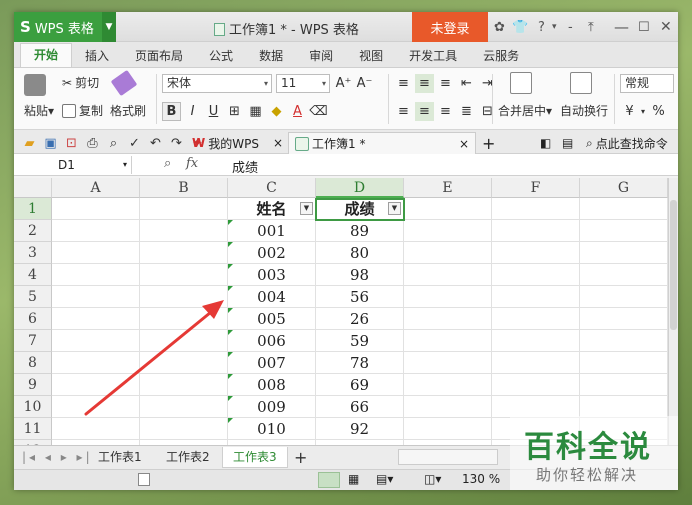 This screenshot has width=692, height=505. I want to click on paste-label: 粘贴 ▾, so click(39, 110).